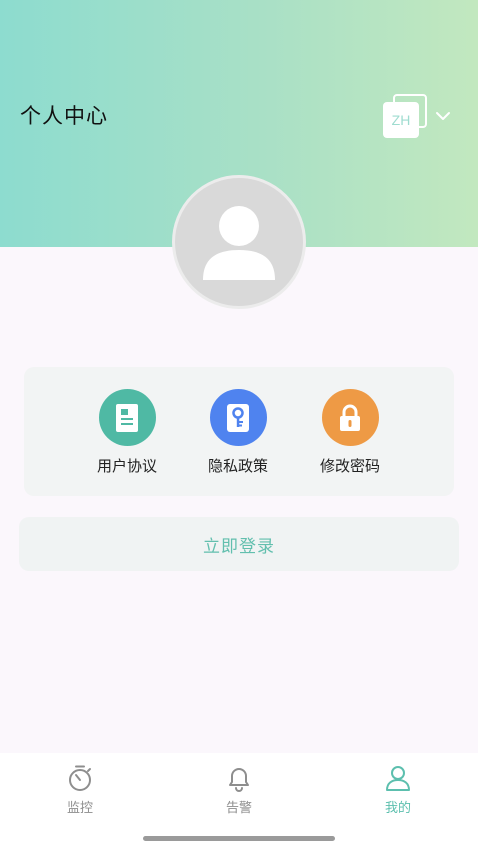 The height and width of the screenshot is (850, 478). I want to click on login-button: 立即登录, so click(239, 544).